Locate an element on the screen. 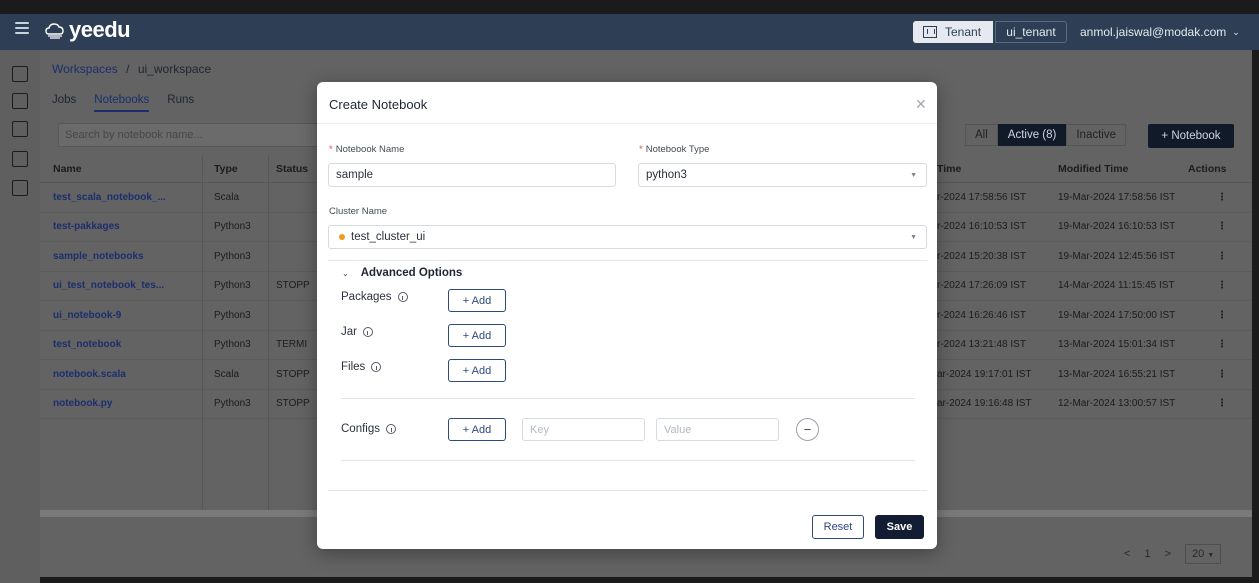 This screenshot has width=1259, height=583. jar-label: Jar is located at coordinates (357, 332).